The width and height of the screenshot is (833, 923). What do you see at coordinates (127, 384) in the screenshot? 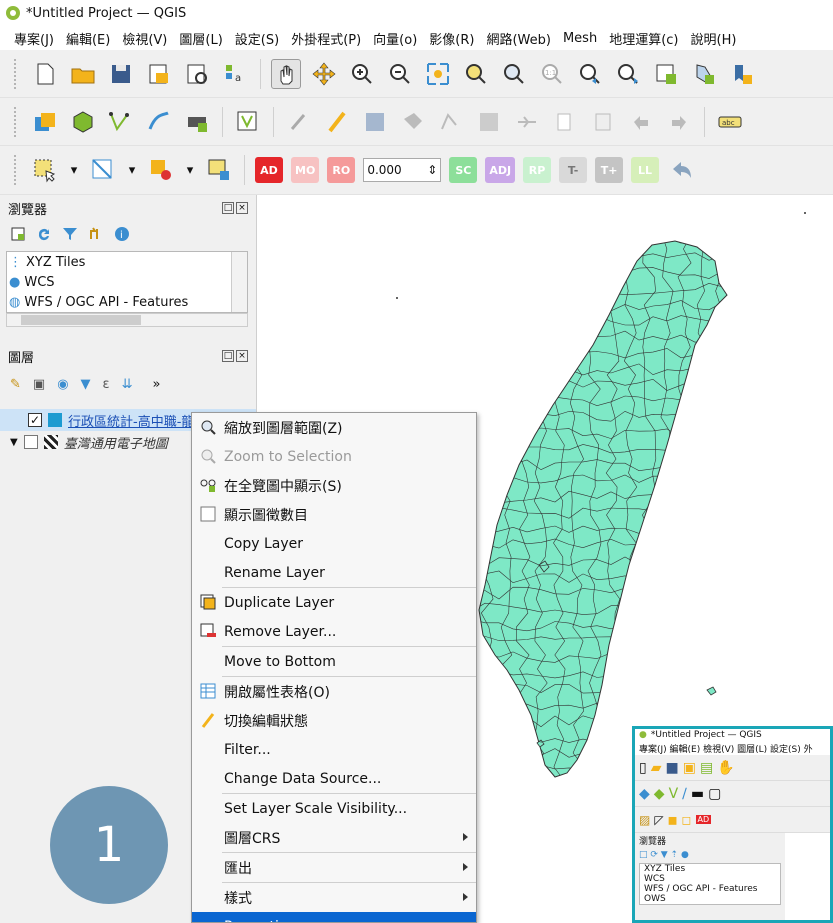
I see `expand-all-icon: ⇊` at bounding box center [127, 384].